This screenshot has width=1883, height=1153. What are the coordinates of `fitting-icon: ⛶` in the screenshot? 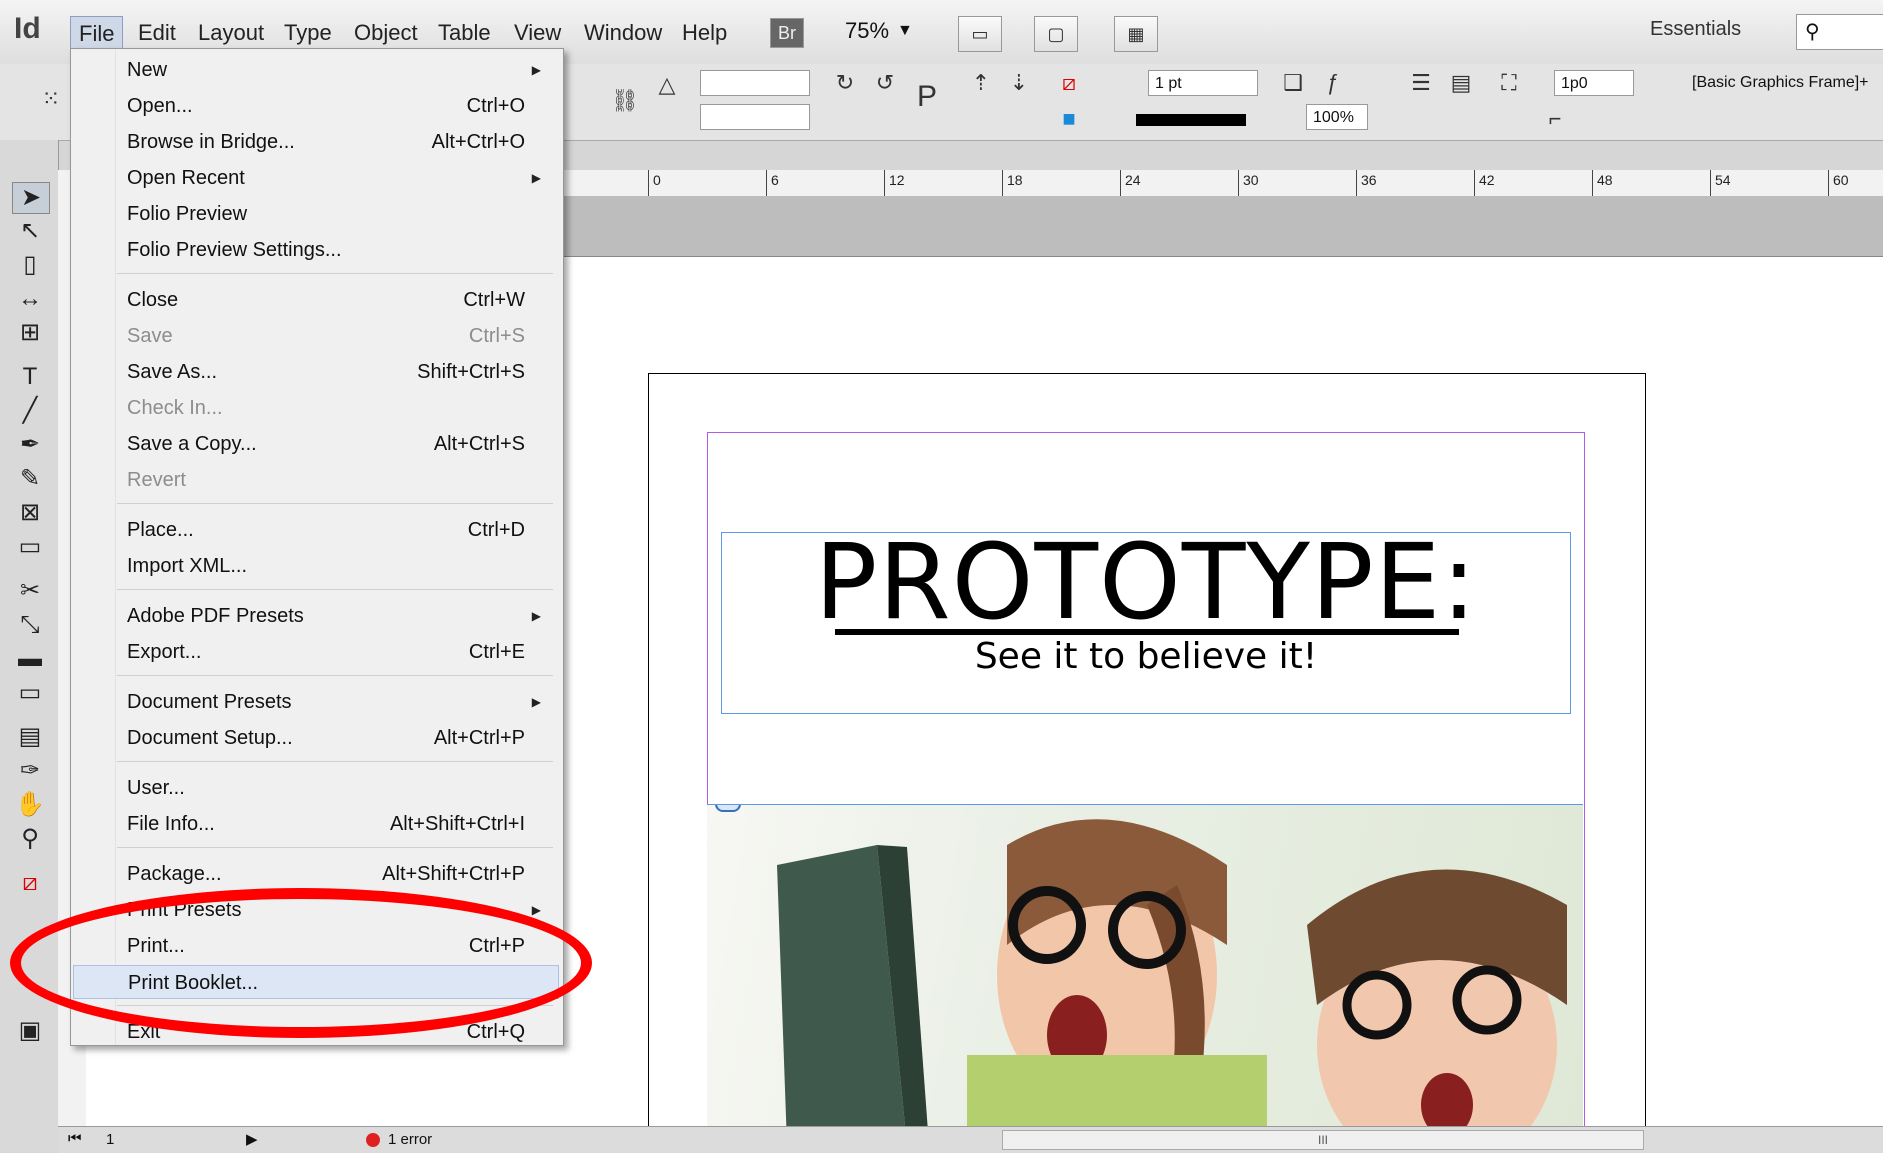 It's located at (1509, 83).